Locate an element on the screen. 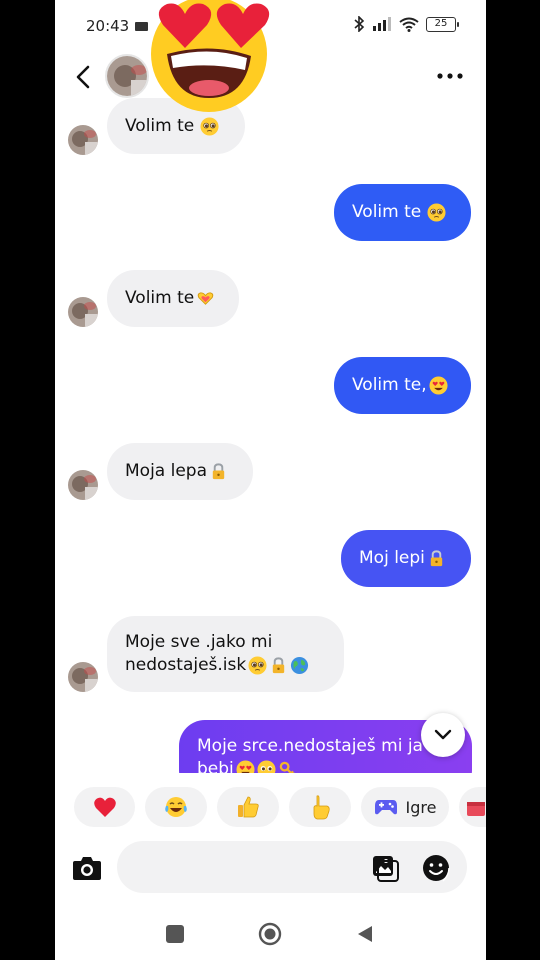 This screenshot has width=540, height=960. message-composer is located at coordinates (270, 868).